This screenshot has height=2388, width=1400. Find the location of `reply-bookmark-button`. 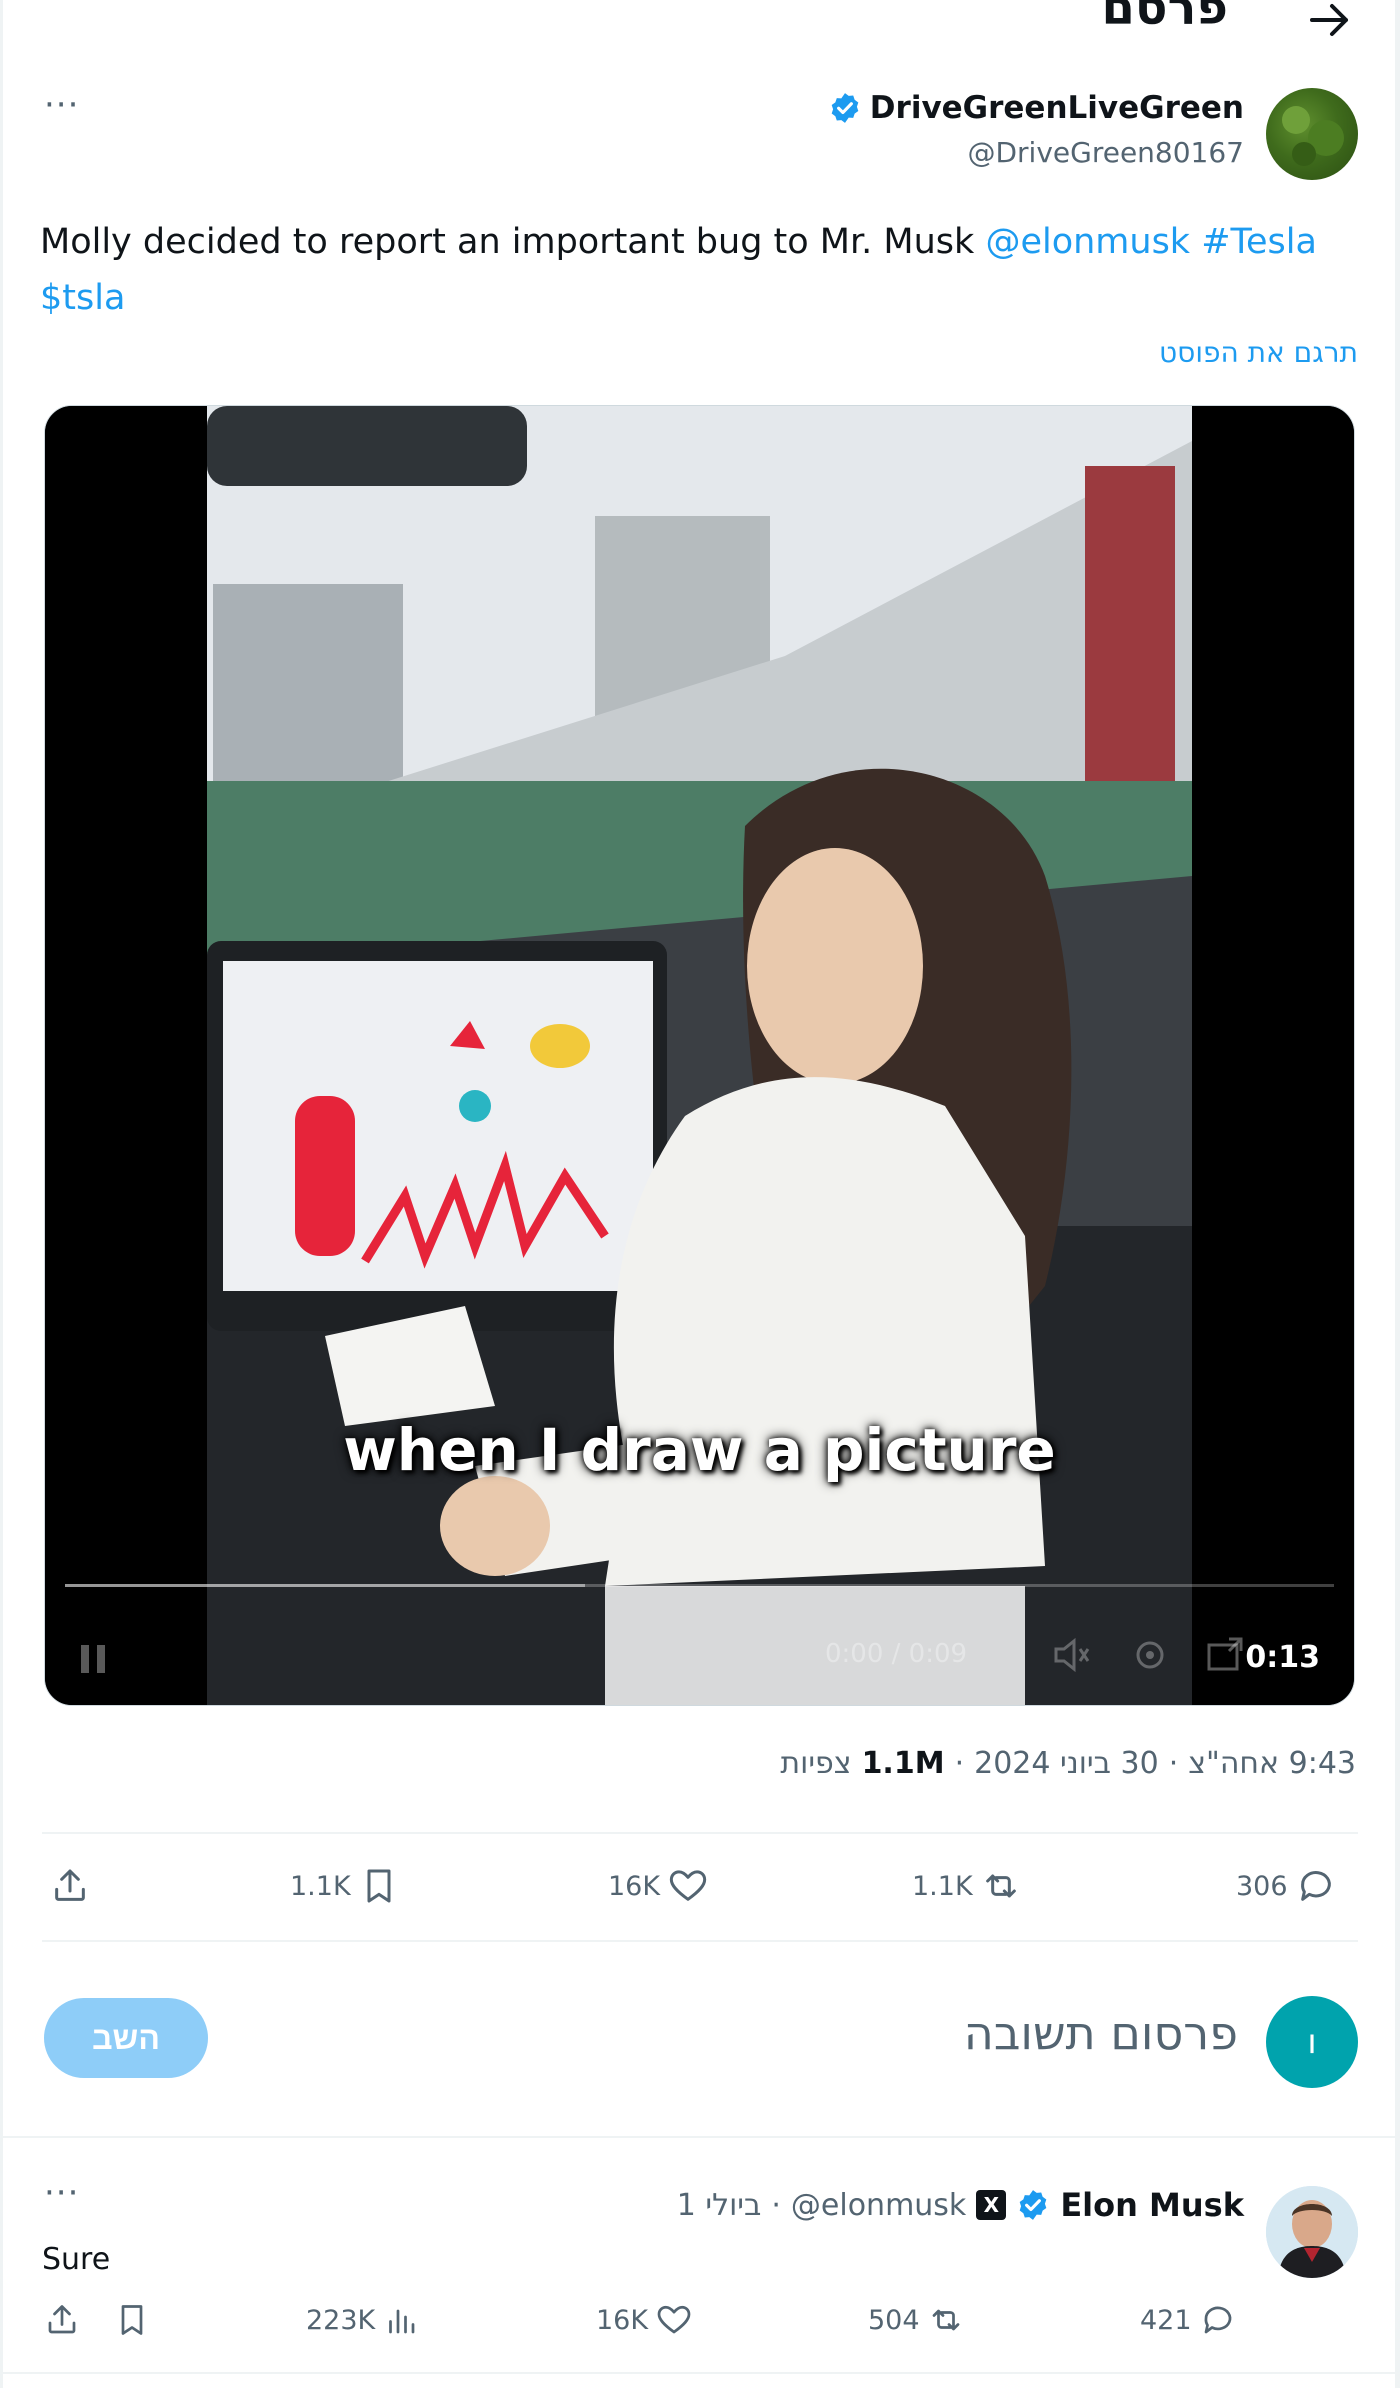

reply-bookmark-button is located at coordinates (132, 2320).